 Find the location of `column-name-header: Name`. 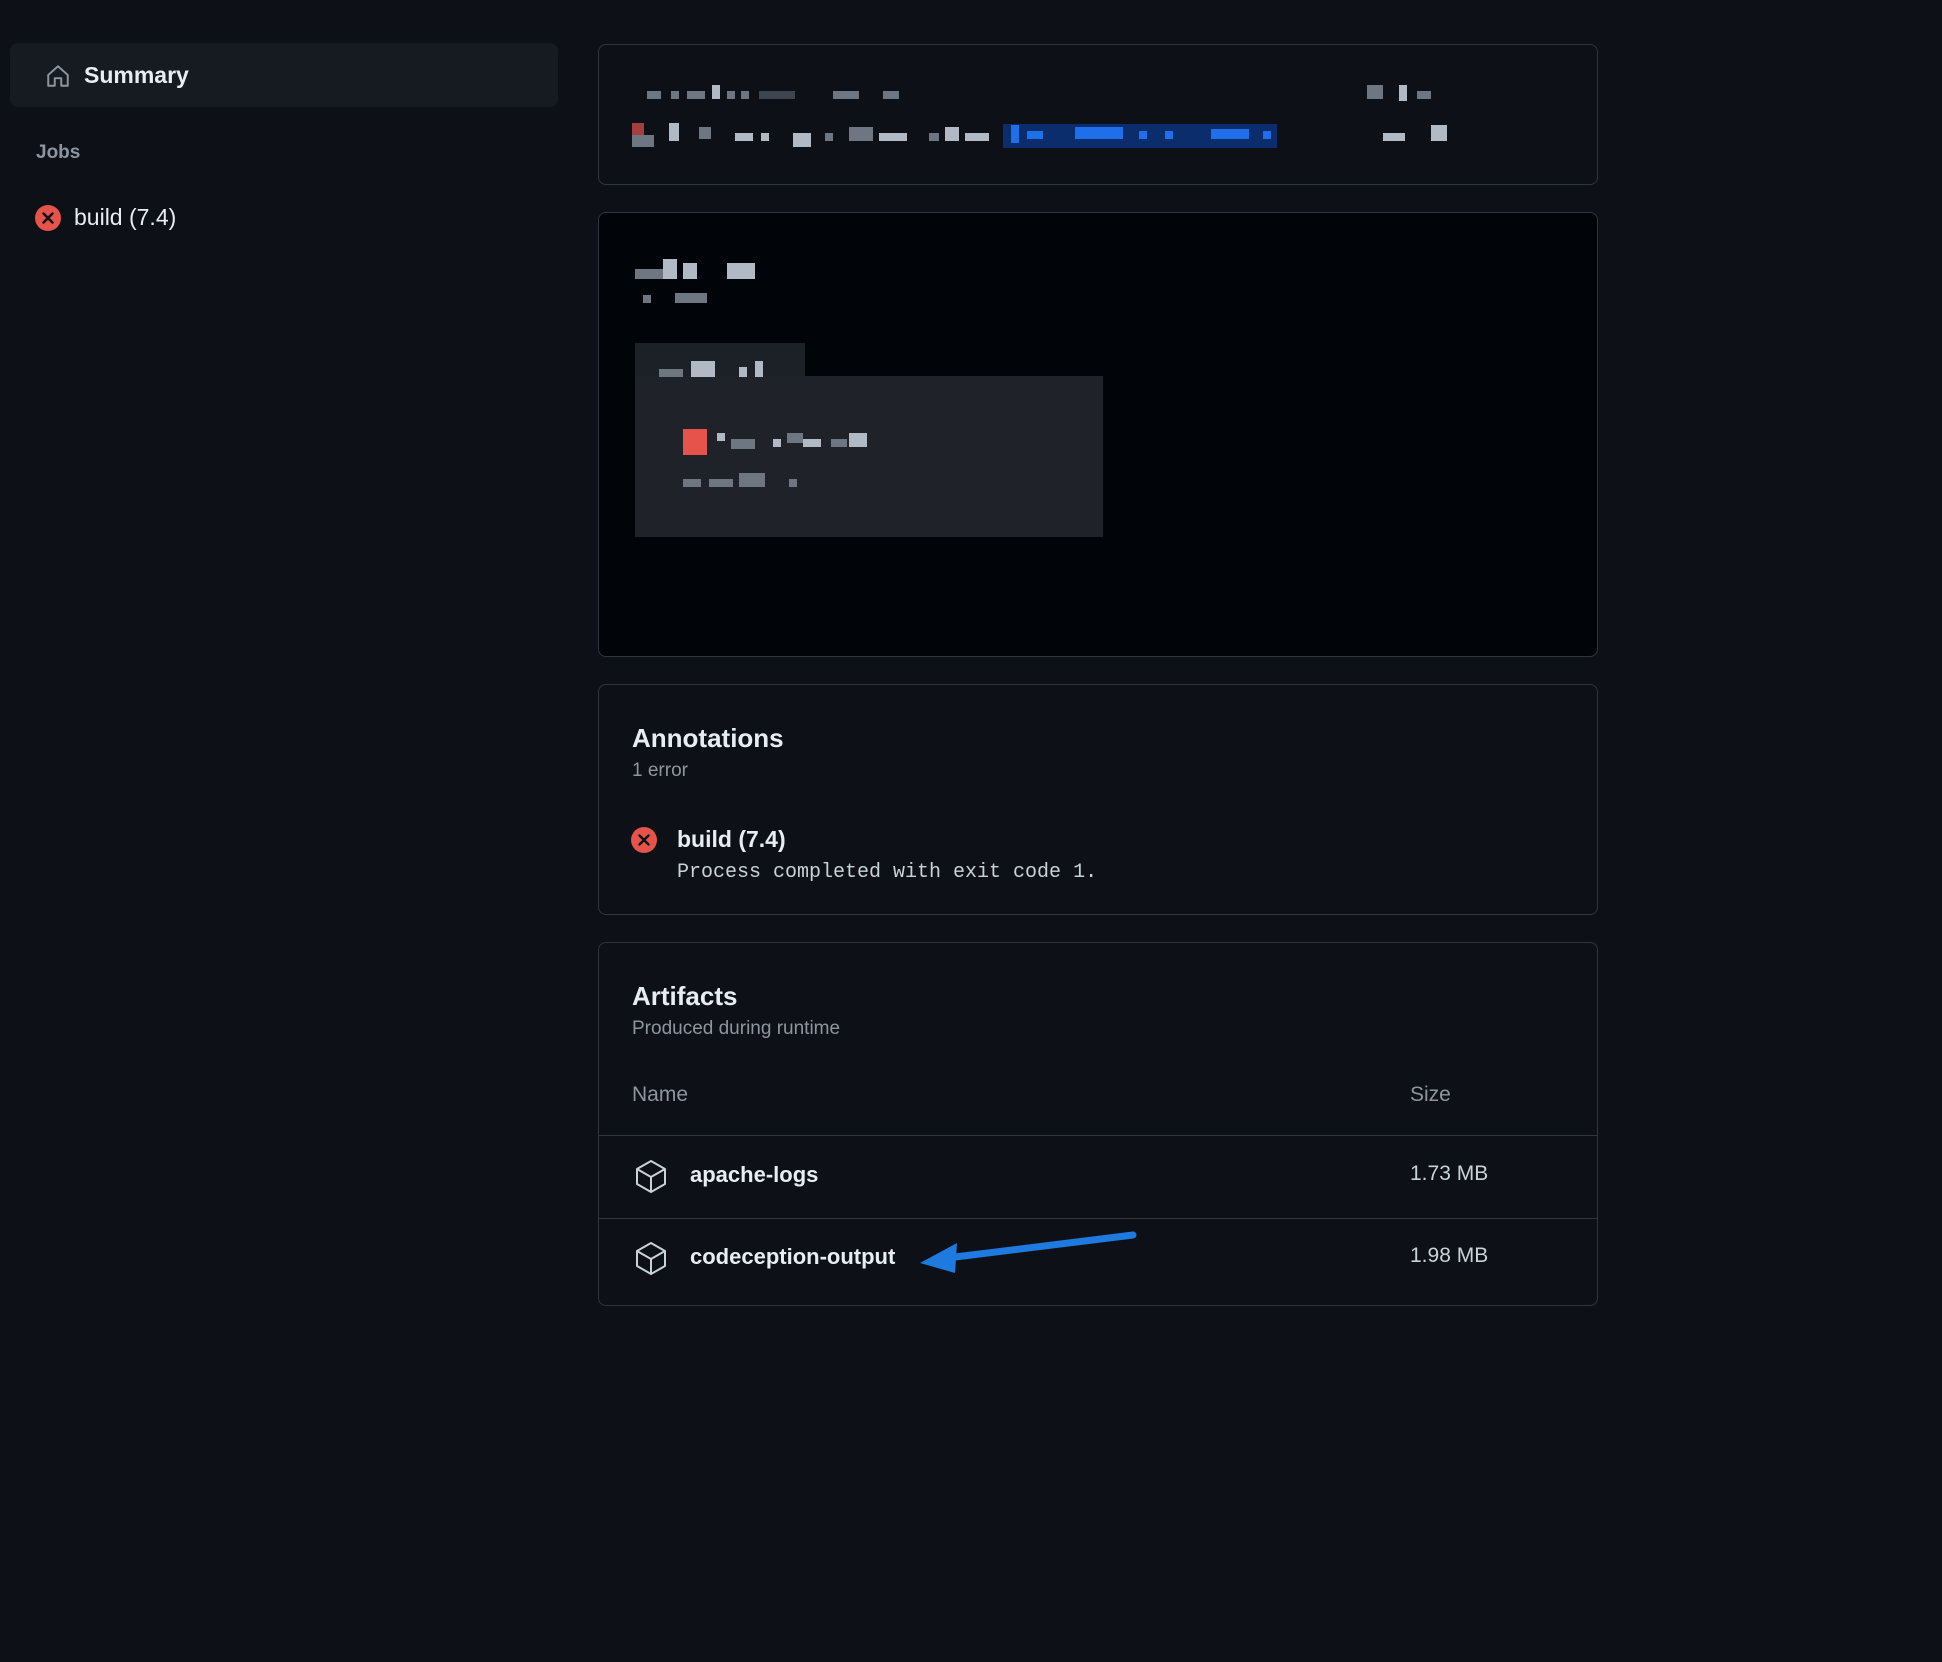

column-name-header: Name is located at coordinates (660, 1094).